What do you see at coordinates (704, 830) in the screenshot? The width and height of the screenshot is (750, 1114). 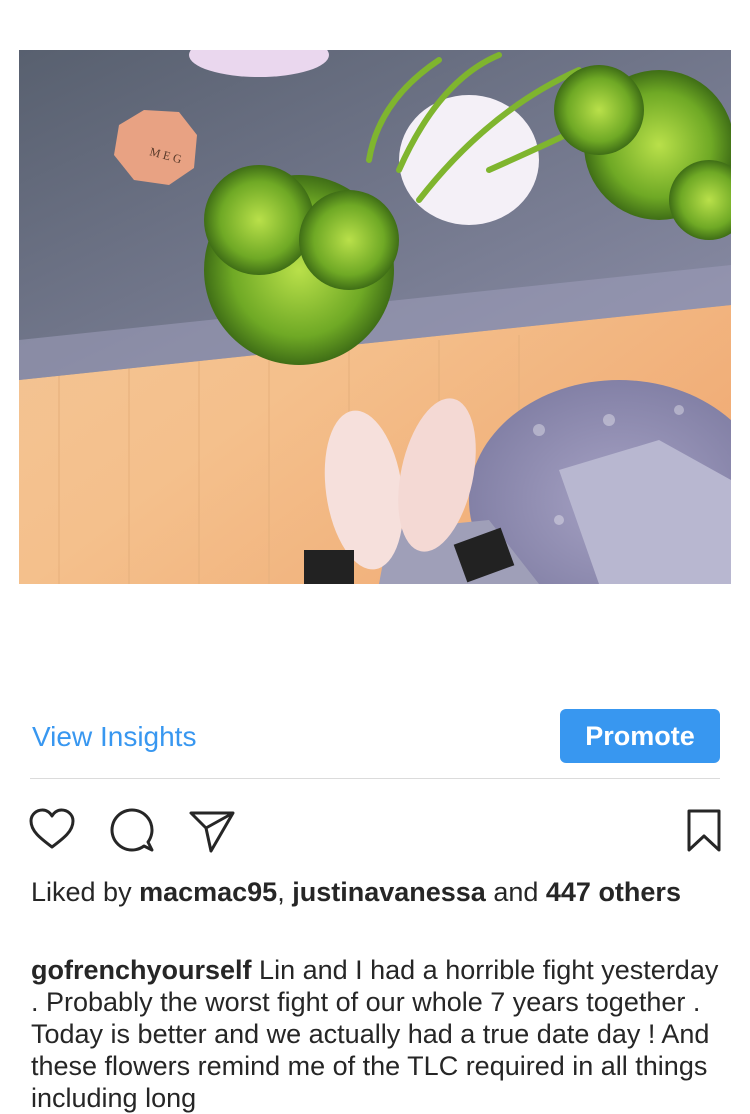 I see `bookmark-icon` at bounding box center [704, 830].